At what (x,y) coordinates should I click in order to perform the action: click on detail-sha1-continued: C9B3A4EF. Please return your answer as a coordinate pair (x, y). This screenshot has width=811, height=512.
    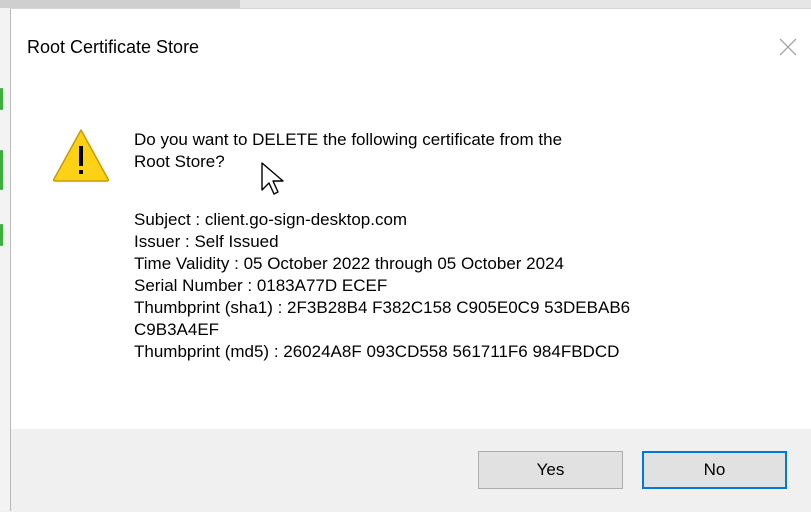
    Looking at the image, I should click on (177, 329).